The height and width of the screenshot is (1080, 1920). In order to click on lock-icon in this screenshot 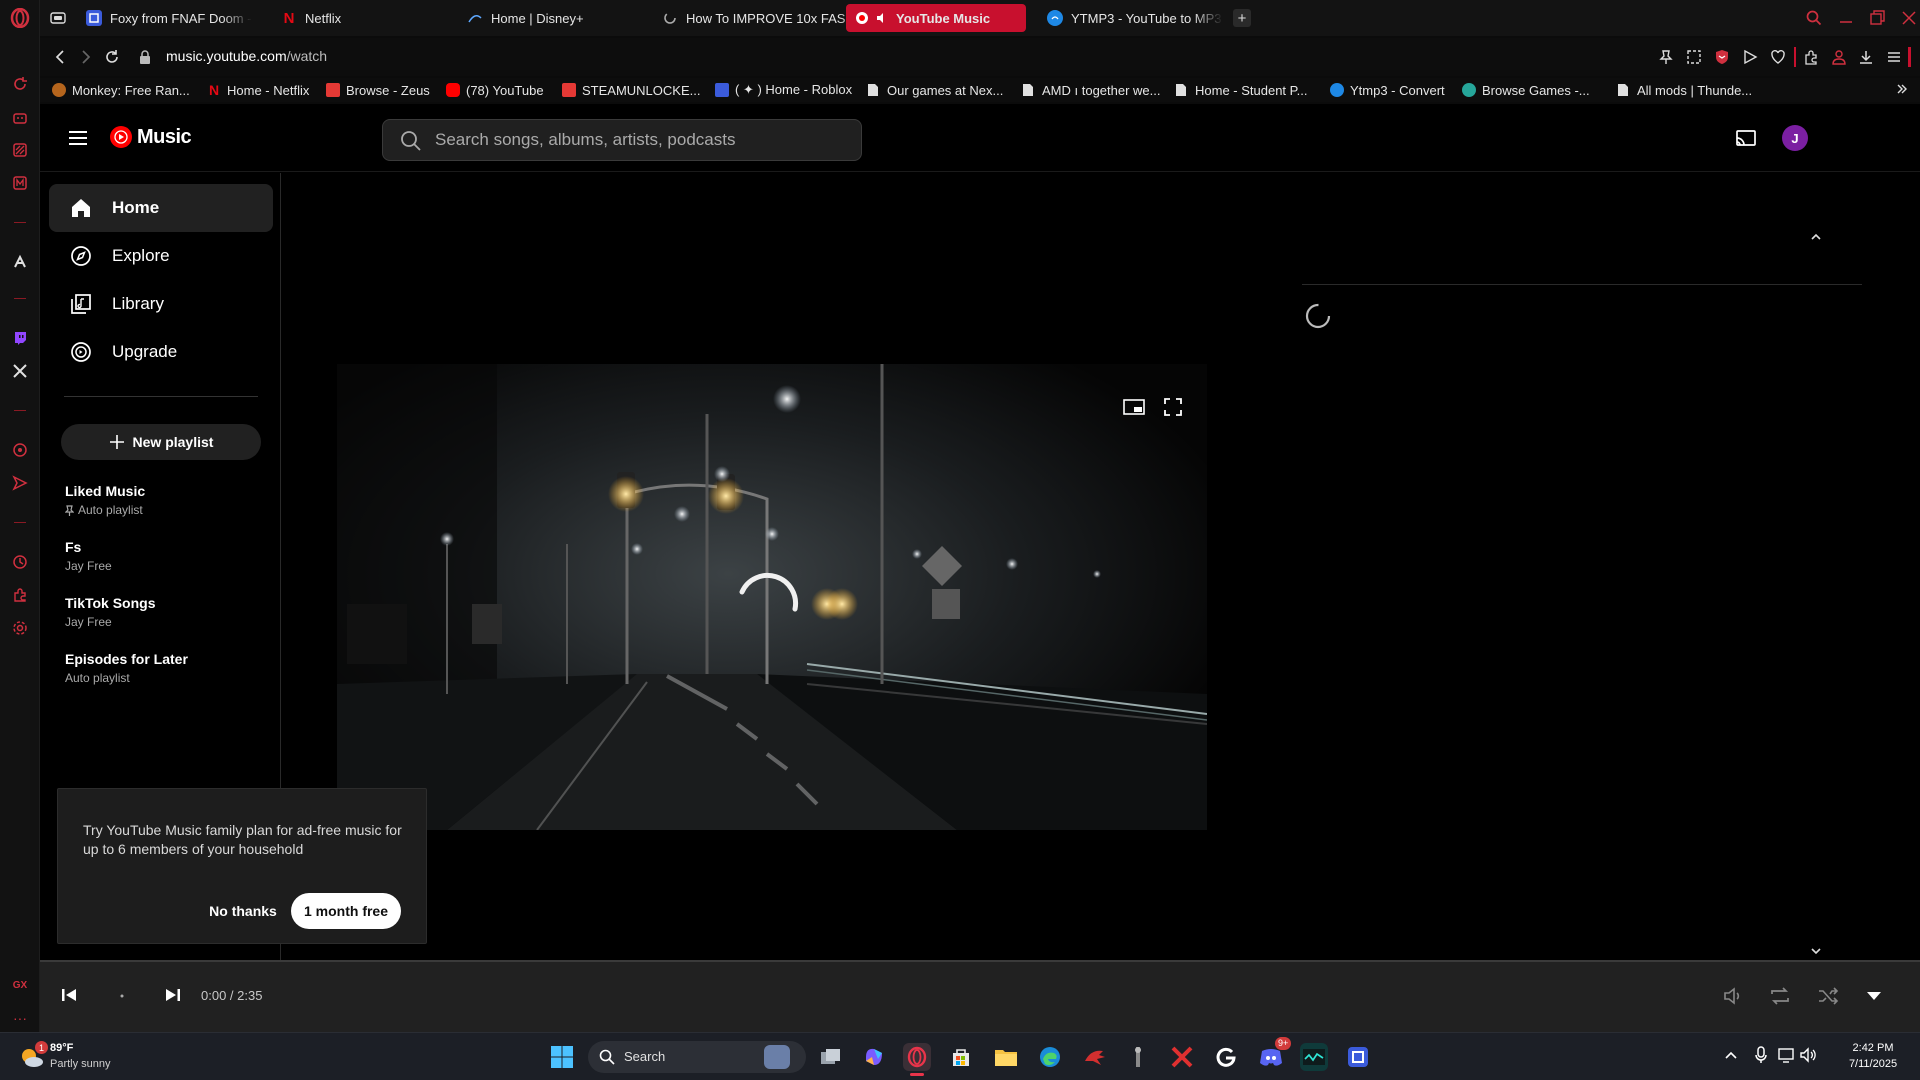, I will do `click(145, 57)`.